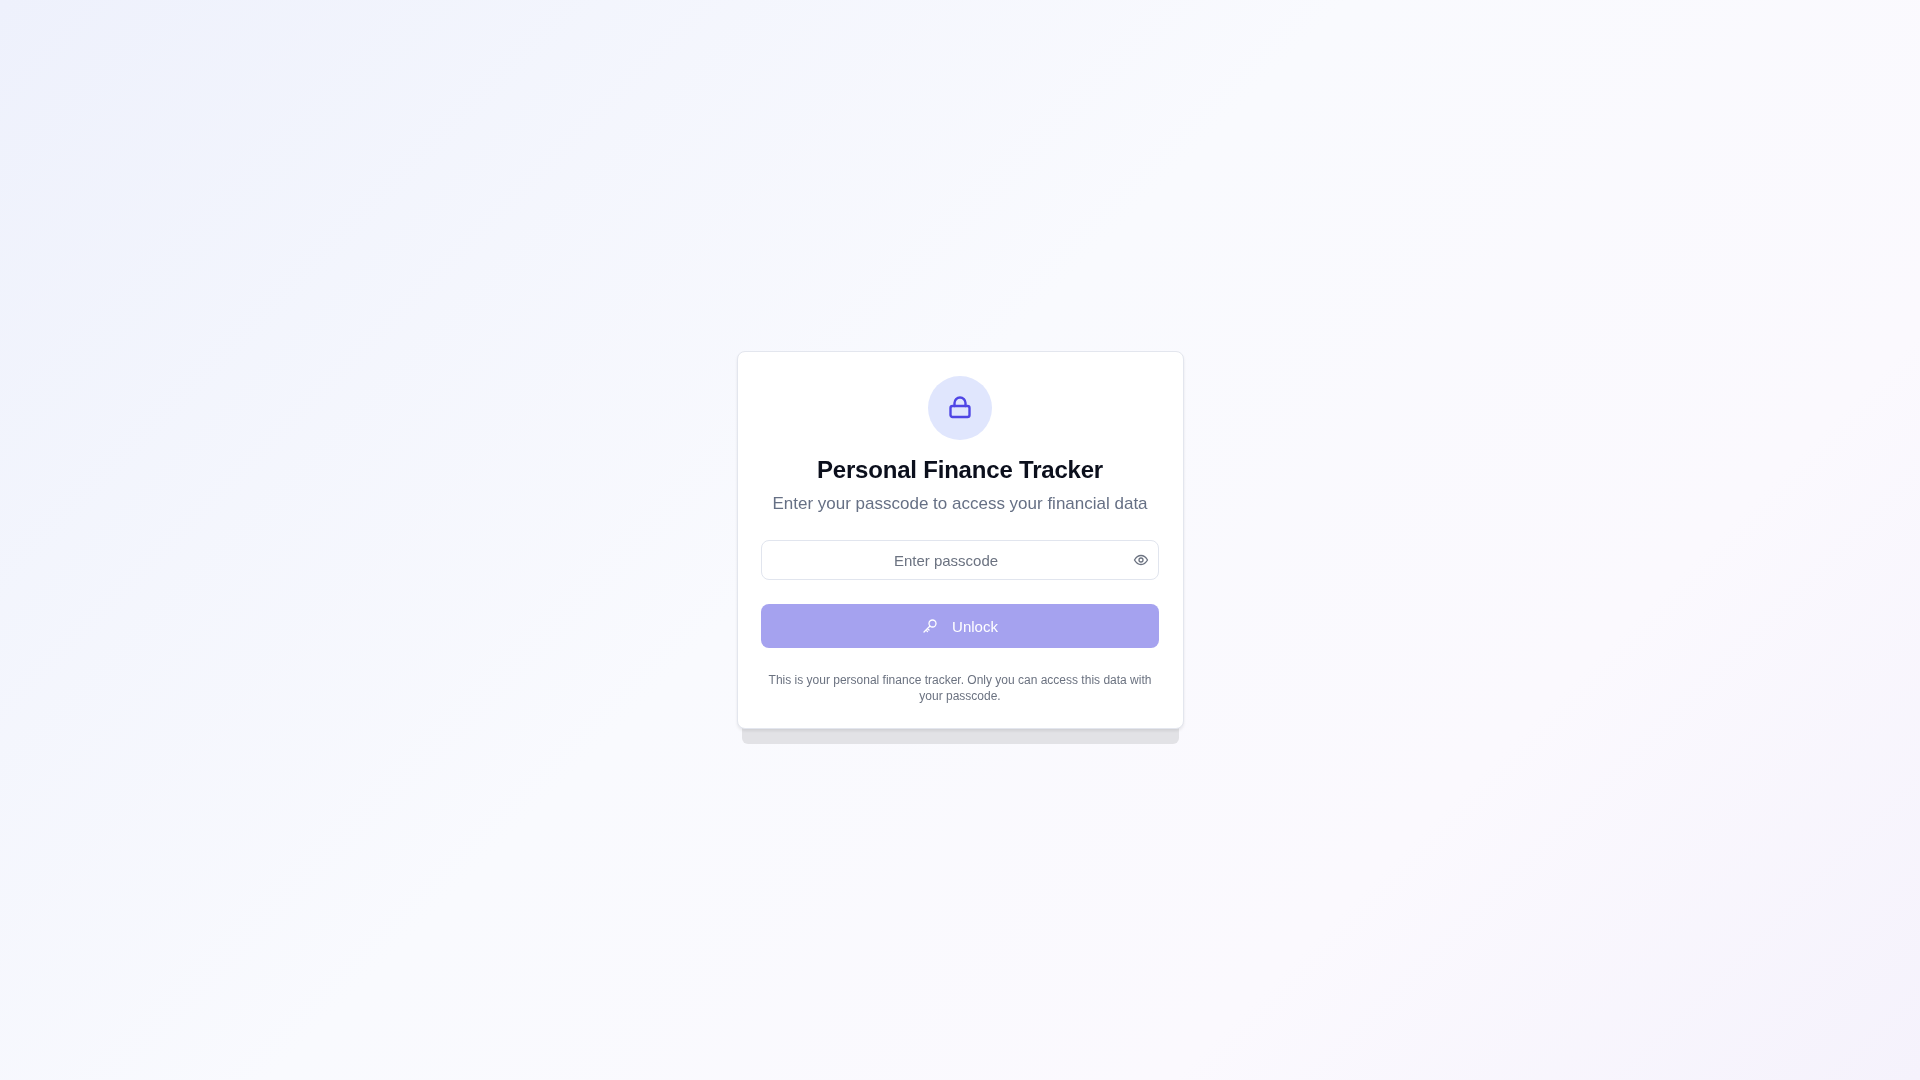 The image size is (1920, 1080). I want to click on app-title: Personal Finance Tracker, so click(960, 470).